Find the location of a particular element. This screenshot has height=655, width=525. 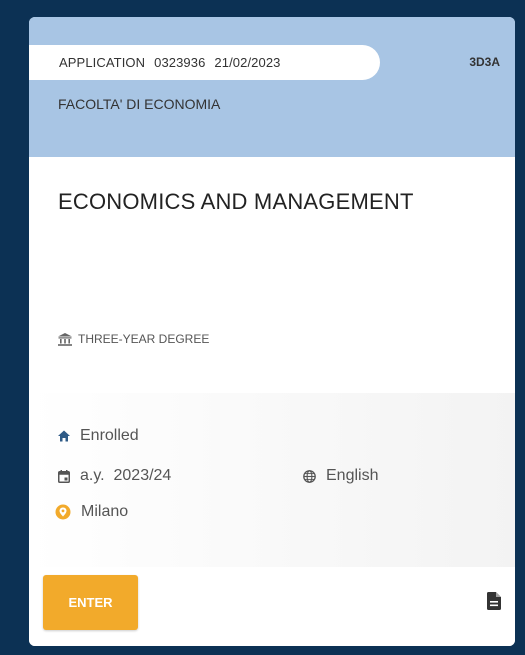

status-text: Enrolled is located at coordinates (109, 435).